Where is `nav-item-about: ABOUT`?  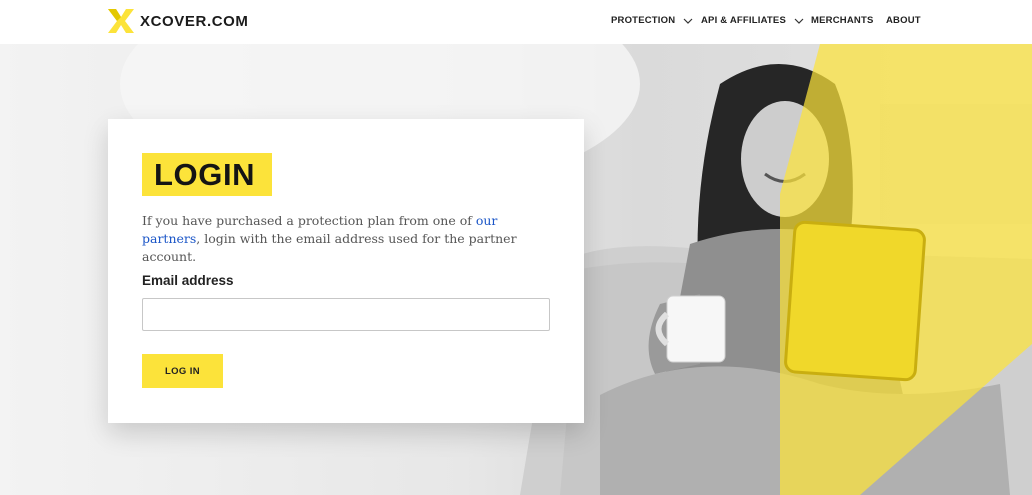
nav-item-about: ABOUT is located at coordinates (903, 20).